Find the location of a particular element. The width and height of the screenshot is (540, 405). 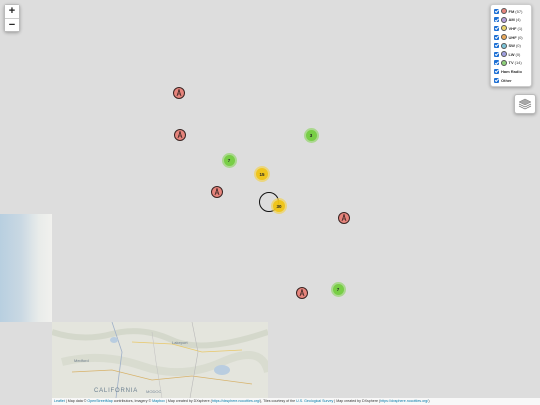

attribution-text: ) is located at coordinates (429, 401).